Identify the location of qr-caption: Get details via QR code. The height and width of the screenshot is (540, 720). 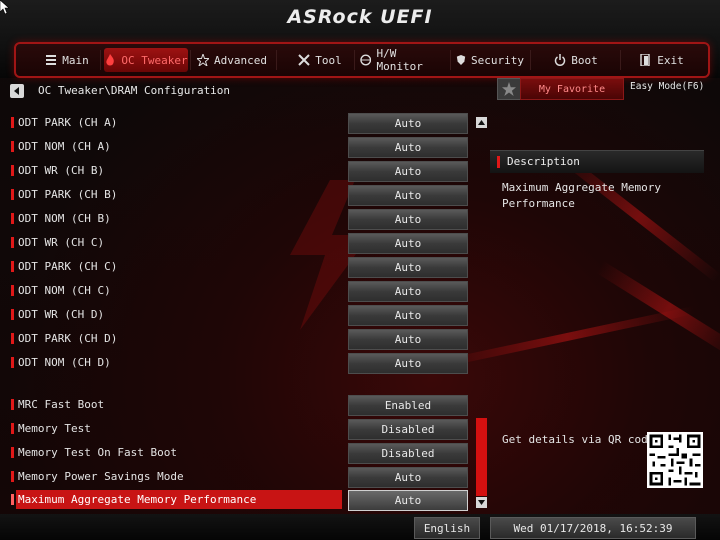
(578, 439).